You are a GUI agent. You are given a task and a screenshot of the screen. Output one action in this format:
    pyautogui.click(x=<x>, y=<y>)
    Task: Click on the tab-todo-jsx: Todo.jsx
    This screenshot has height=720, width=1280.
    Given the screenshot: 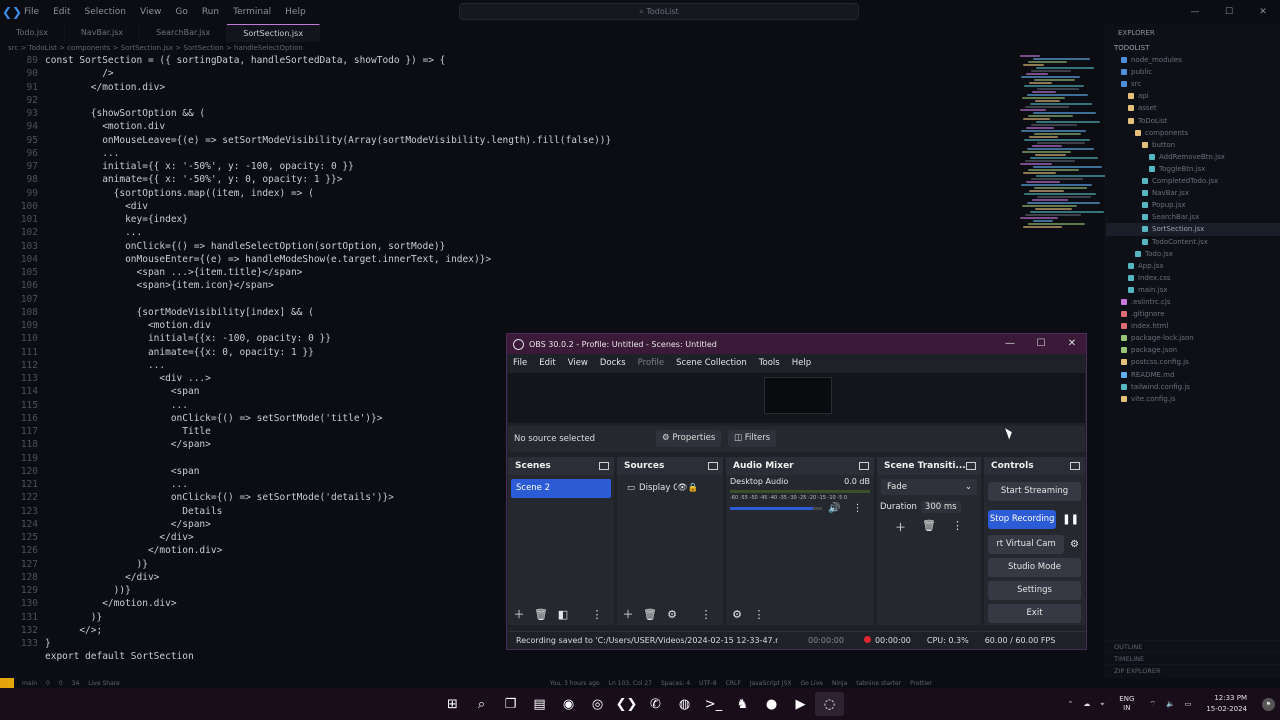 What is the action you would take?
    pyautogui.click(x=32, y=33)
    